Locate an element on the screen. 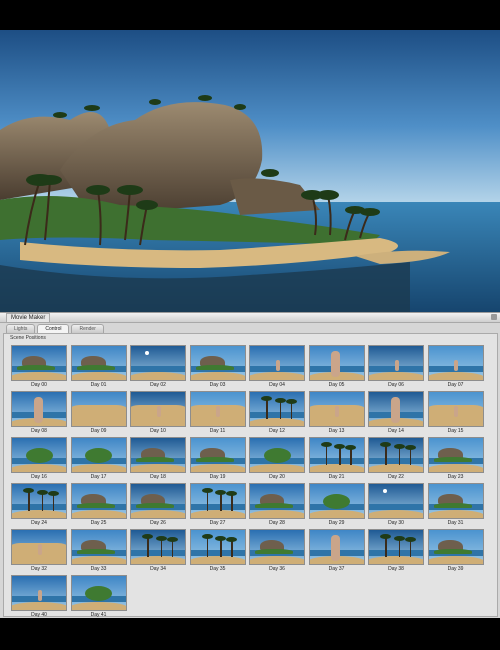 This screenshot has width=500, height=650. scene-thumbnail-label: Day 39 is located at coordinates (455, 569).